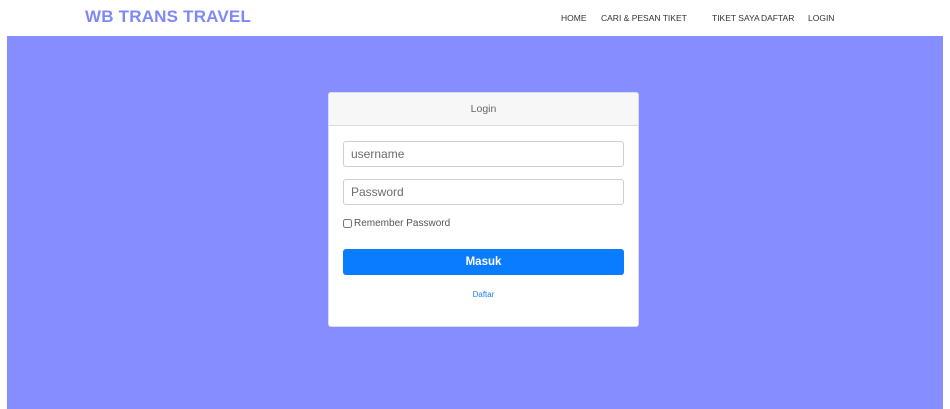  Describe the element at coordinates (574, 18) in the screenshot. I see `nav-home: HOME` at that location.